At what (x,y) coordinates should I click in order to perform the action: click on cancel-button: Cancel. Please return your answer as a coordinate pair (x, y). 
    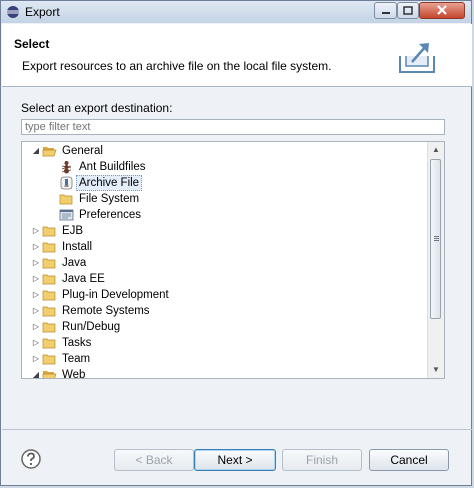
    Looking at the image, I should click on (409, 460).